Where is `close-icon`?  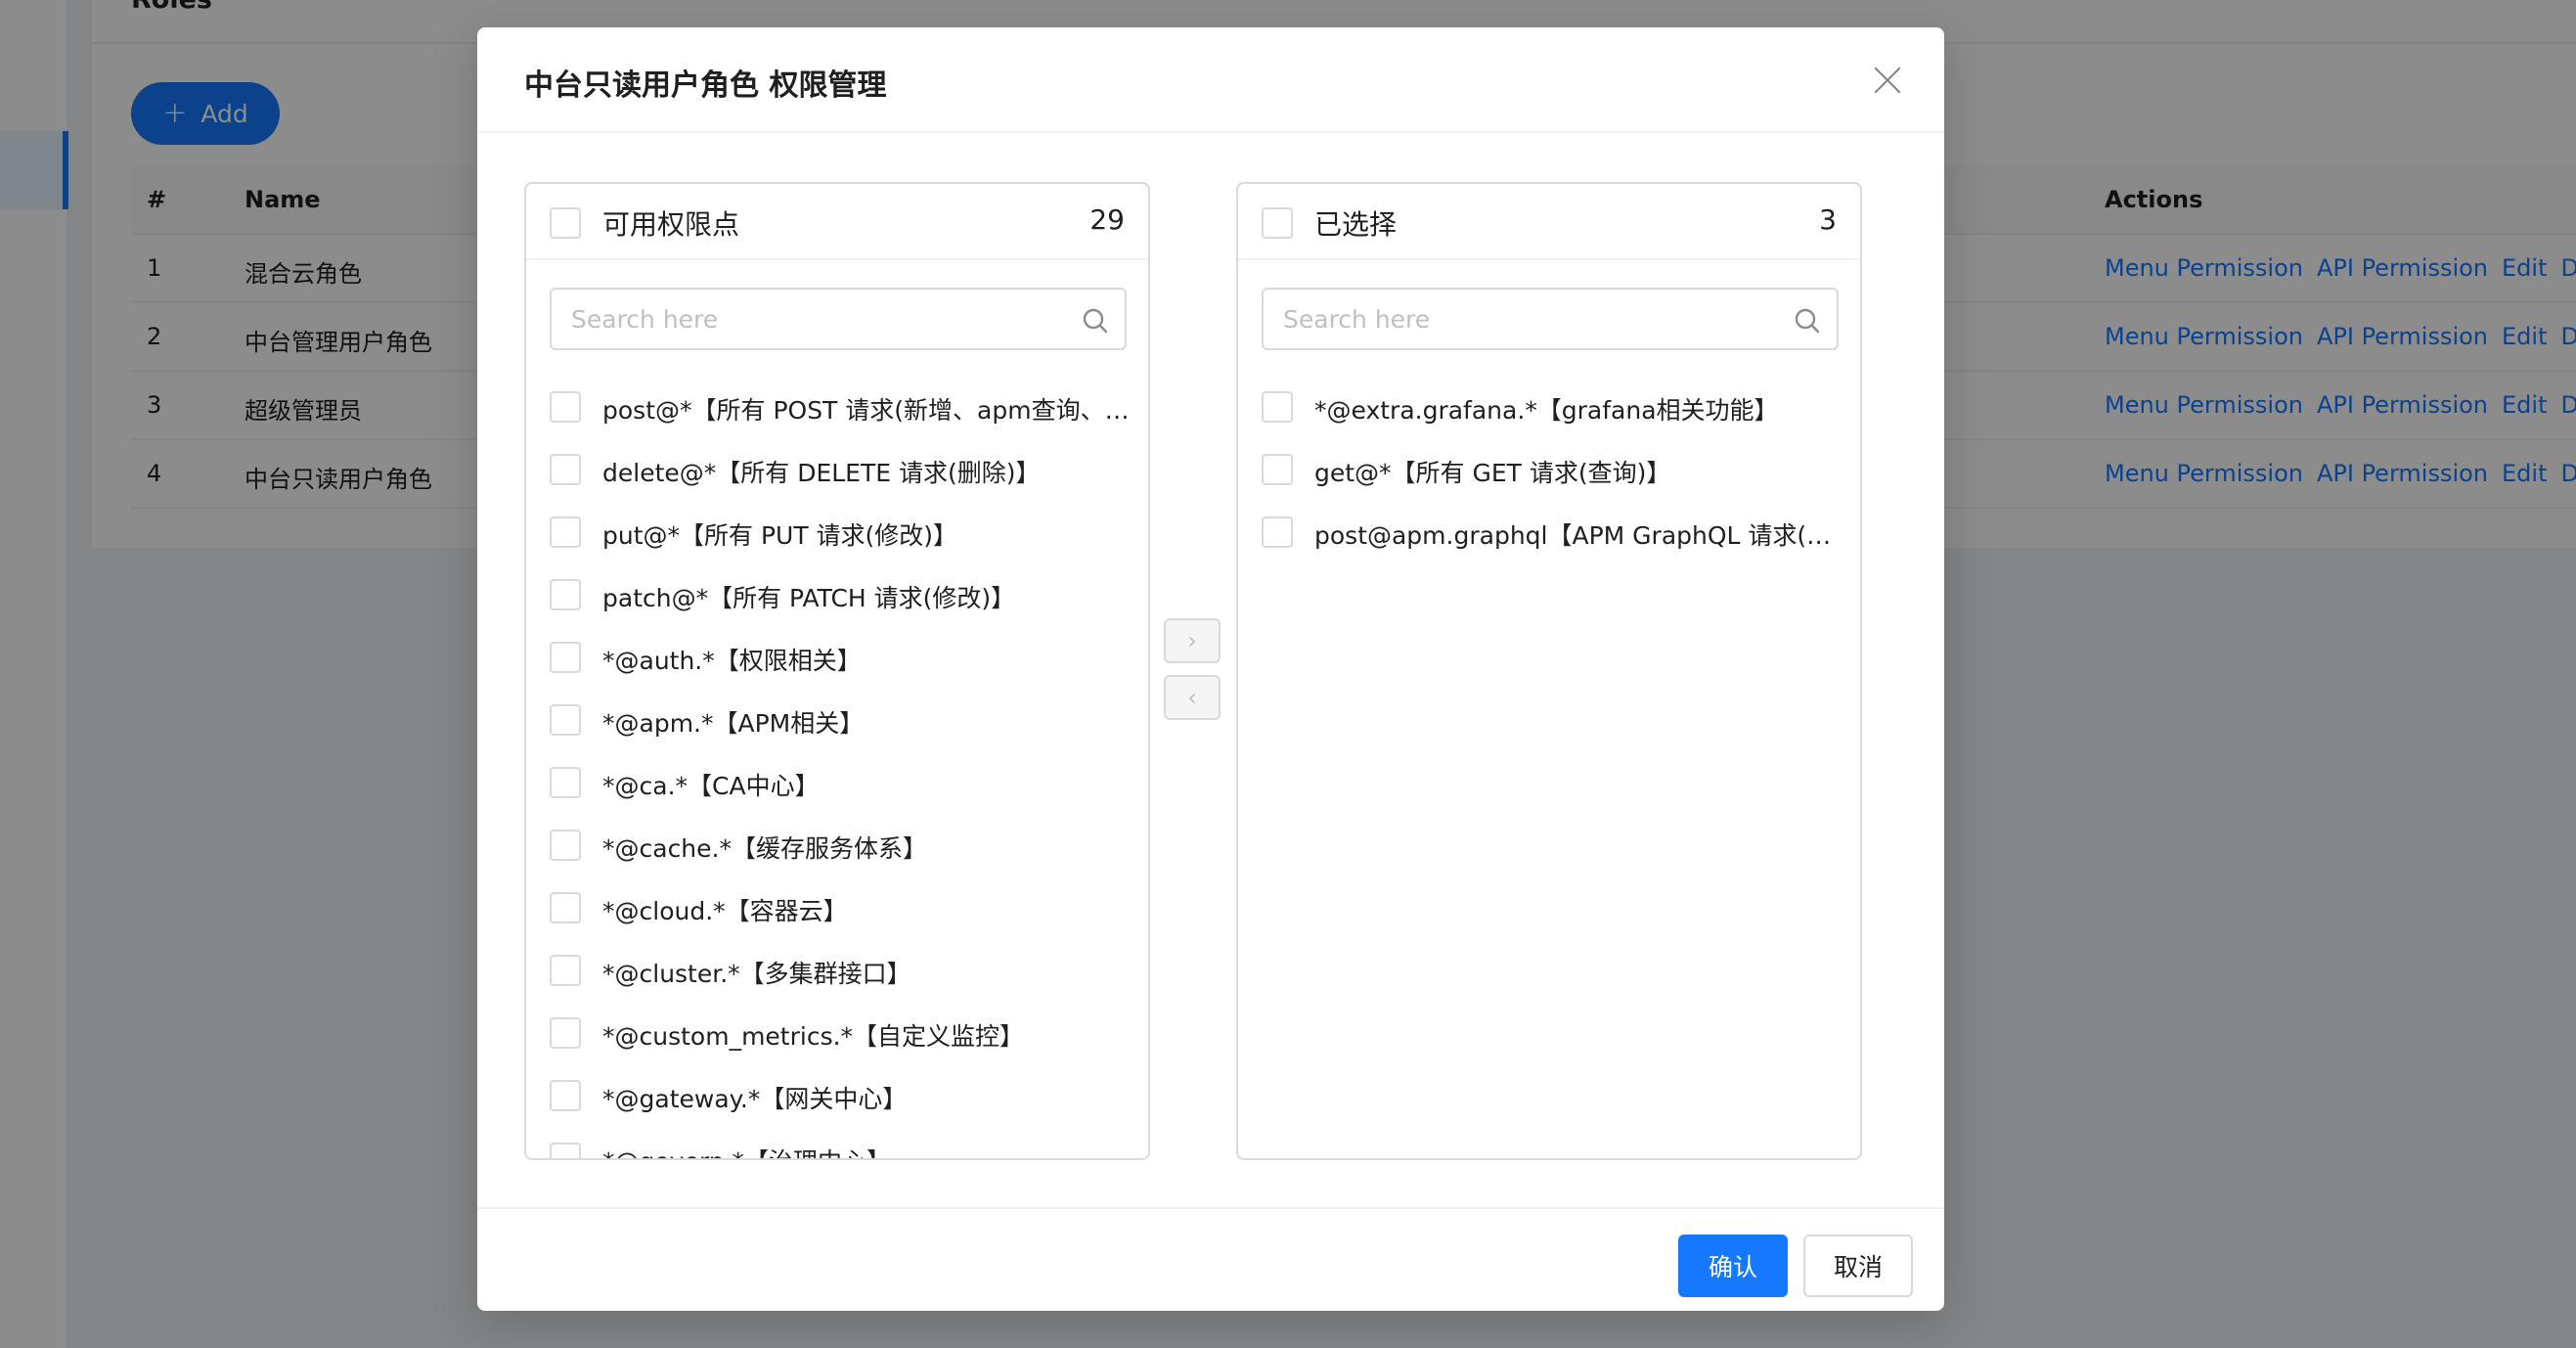
close-icon is located at coordinates (1888, 80).